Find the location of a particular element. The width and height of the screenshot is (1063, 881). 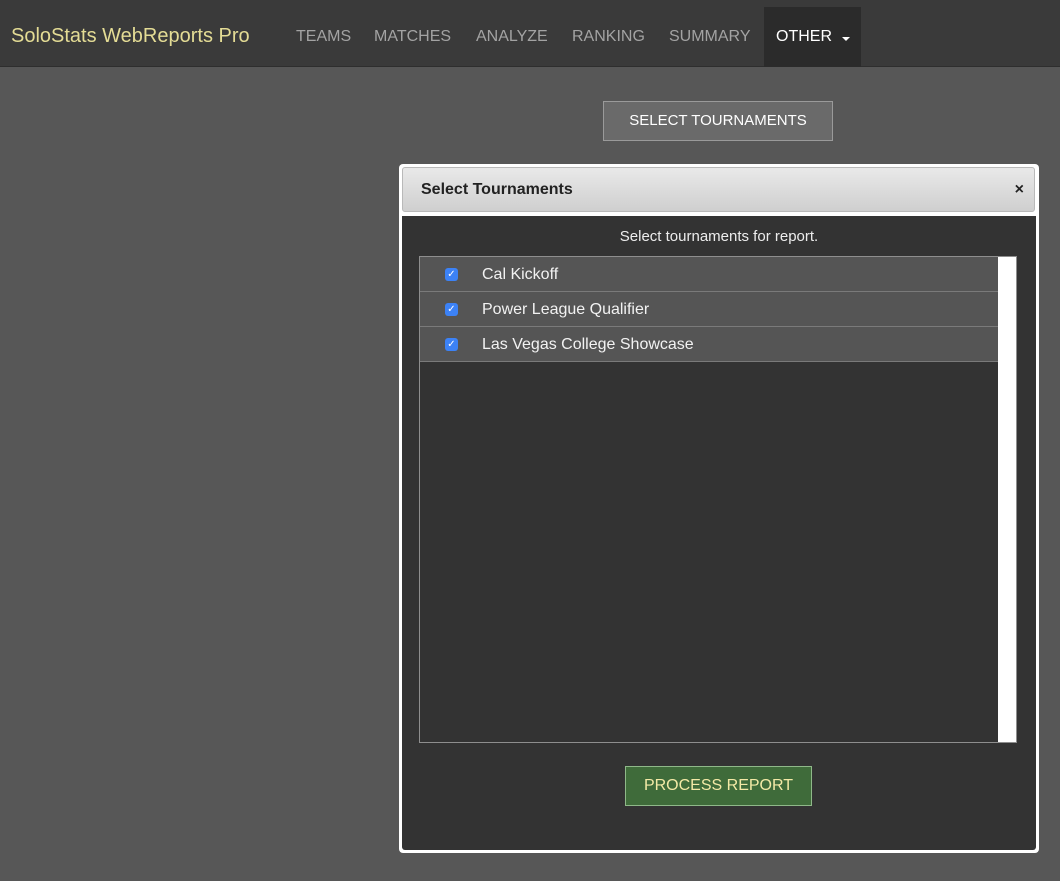

tournament-name: Cal Kickoff is located at coordinates (520, 274).